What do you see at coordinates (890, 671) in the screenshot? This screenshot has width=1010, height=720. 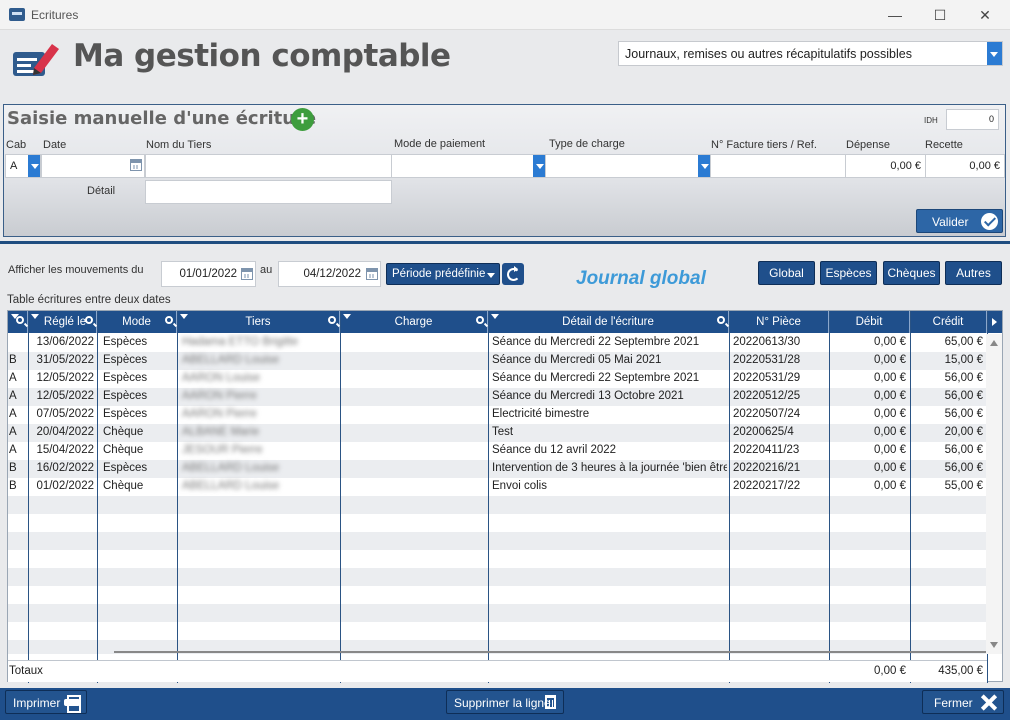 I see `total-debit: 0,00 €` at bounding box center [890, 671].